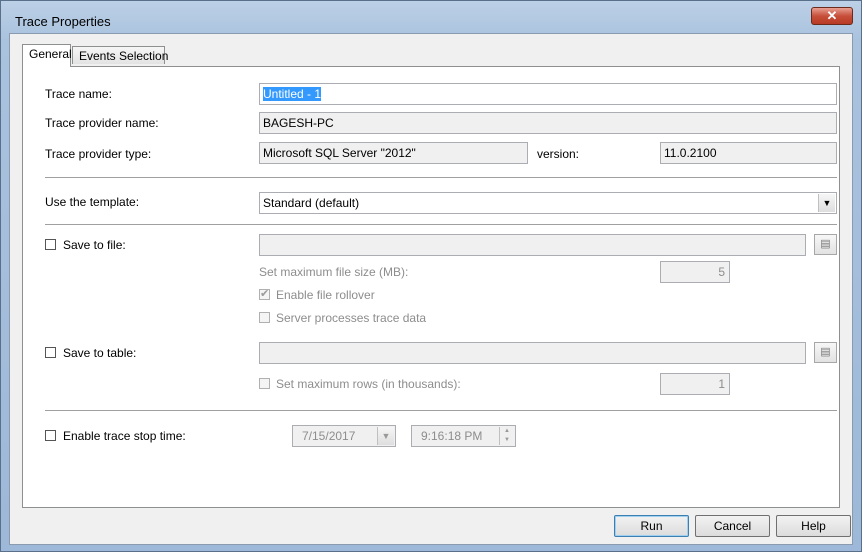 The image size is (862, 552). I want to click on stop-time-input: 9:16:18 PM ▲ ▼, so click(463, 436).